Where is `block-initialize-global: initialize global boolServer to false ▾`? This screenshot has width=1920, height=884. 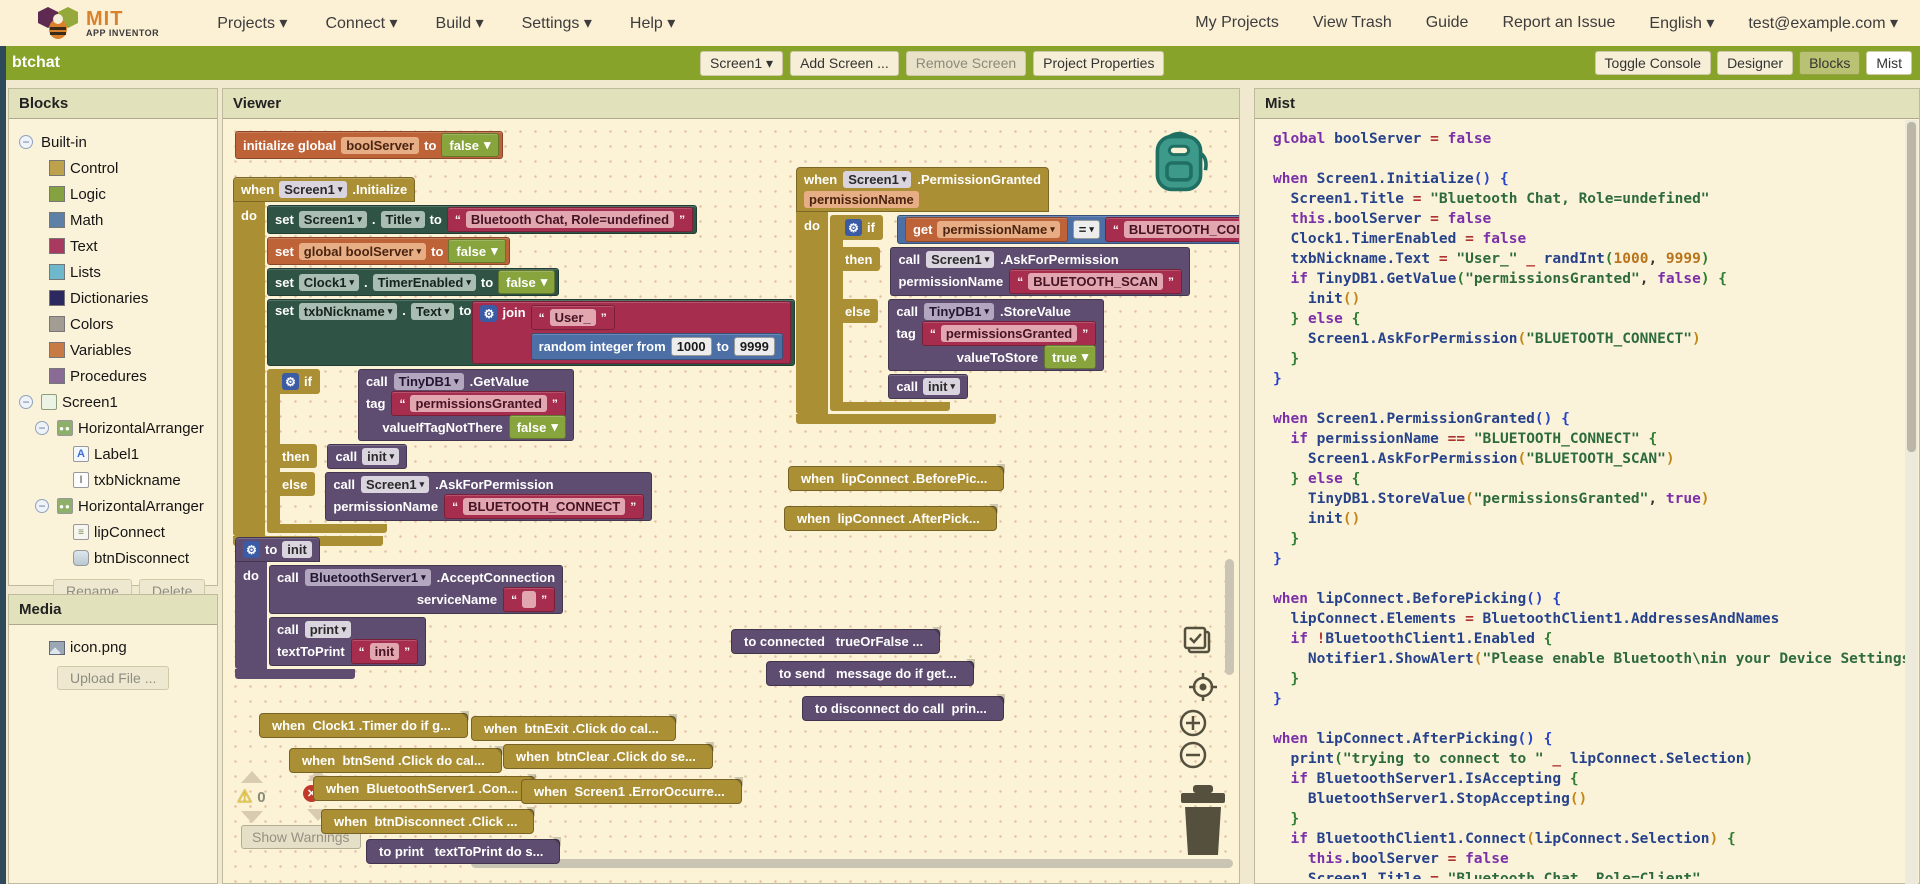 block-initialize-global: initialize global boolServer to false ▾ is located at coordinates (369, 145).